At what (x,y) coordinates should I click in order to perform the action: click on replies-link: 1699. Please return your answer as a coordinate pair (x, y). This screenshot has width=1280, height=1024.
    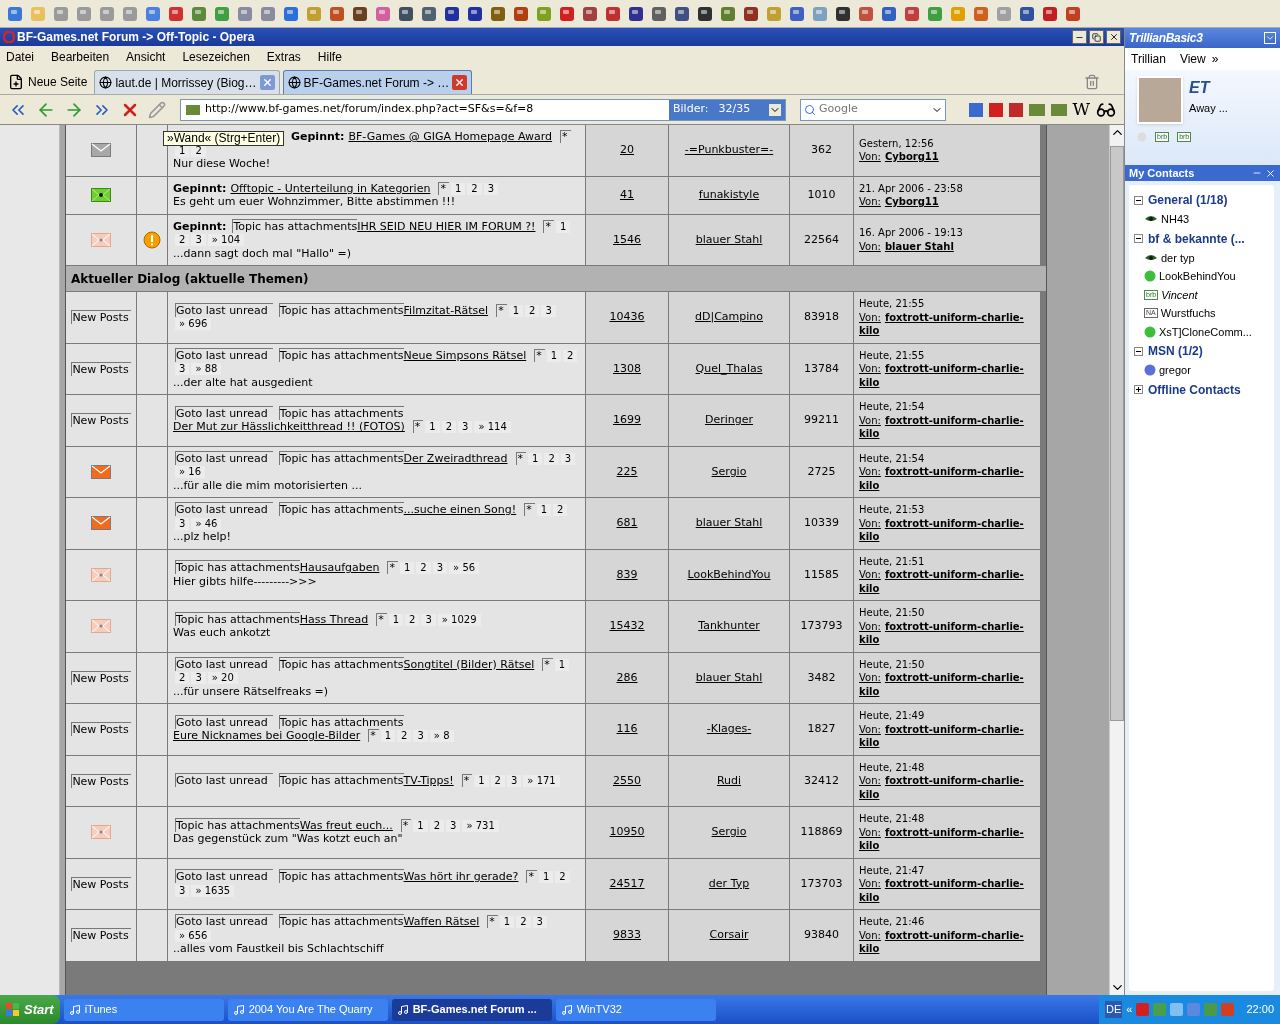
    Looking at the image, I should click on (627, 420).